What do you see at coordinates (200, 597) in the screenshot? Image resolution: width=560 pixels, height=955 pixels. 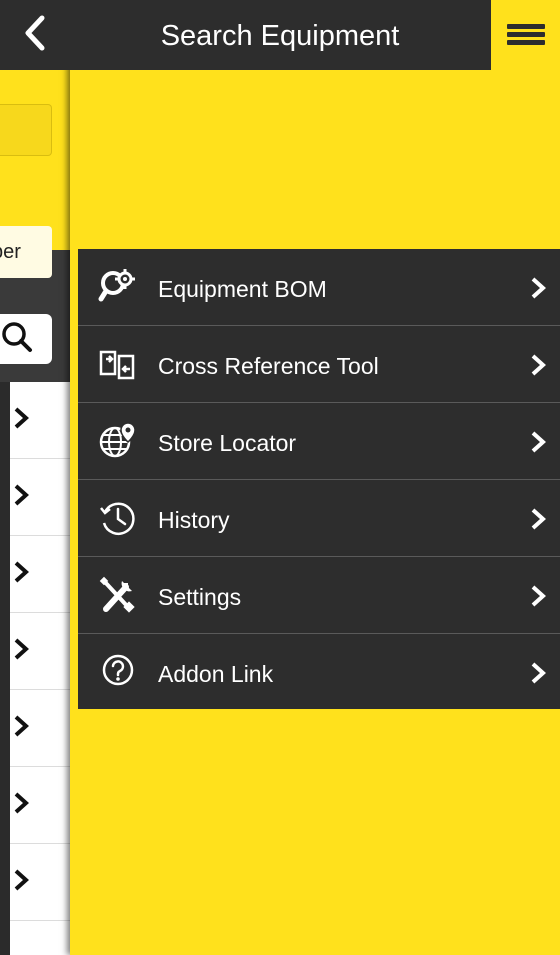 I see `menu-item-label: Settings` at bounding box center [200, 597].